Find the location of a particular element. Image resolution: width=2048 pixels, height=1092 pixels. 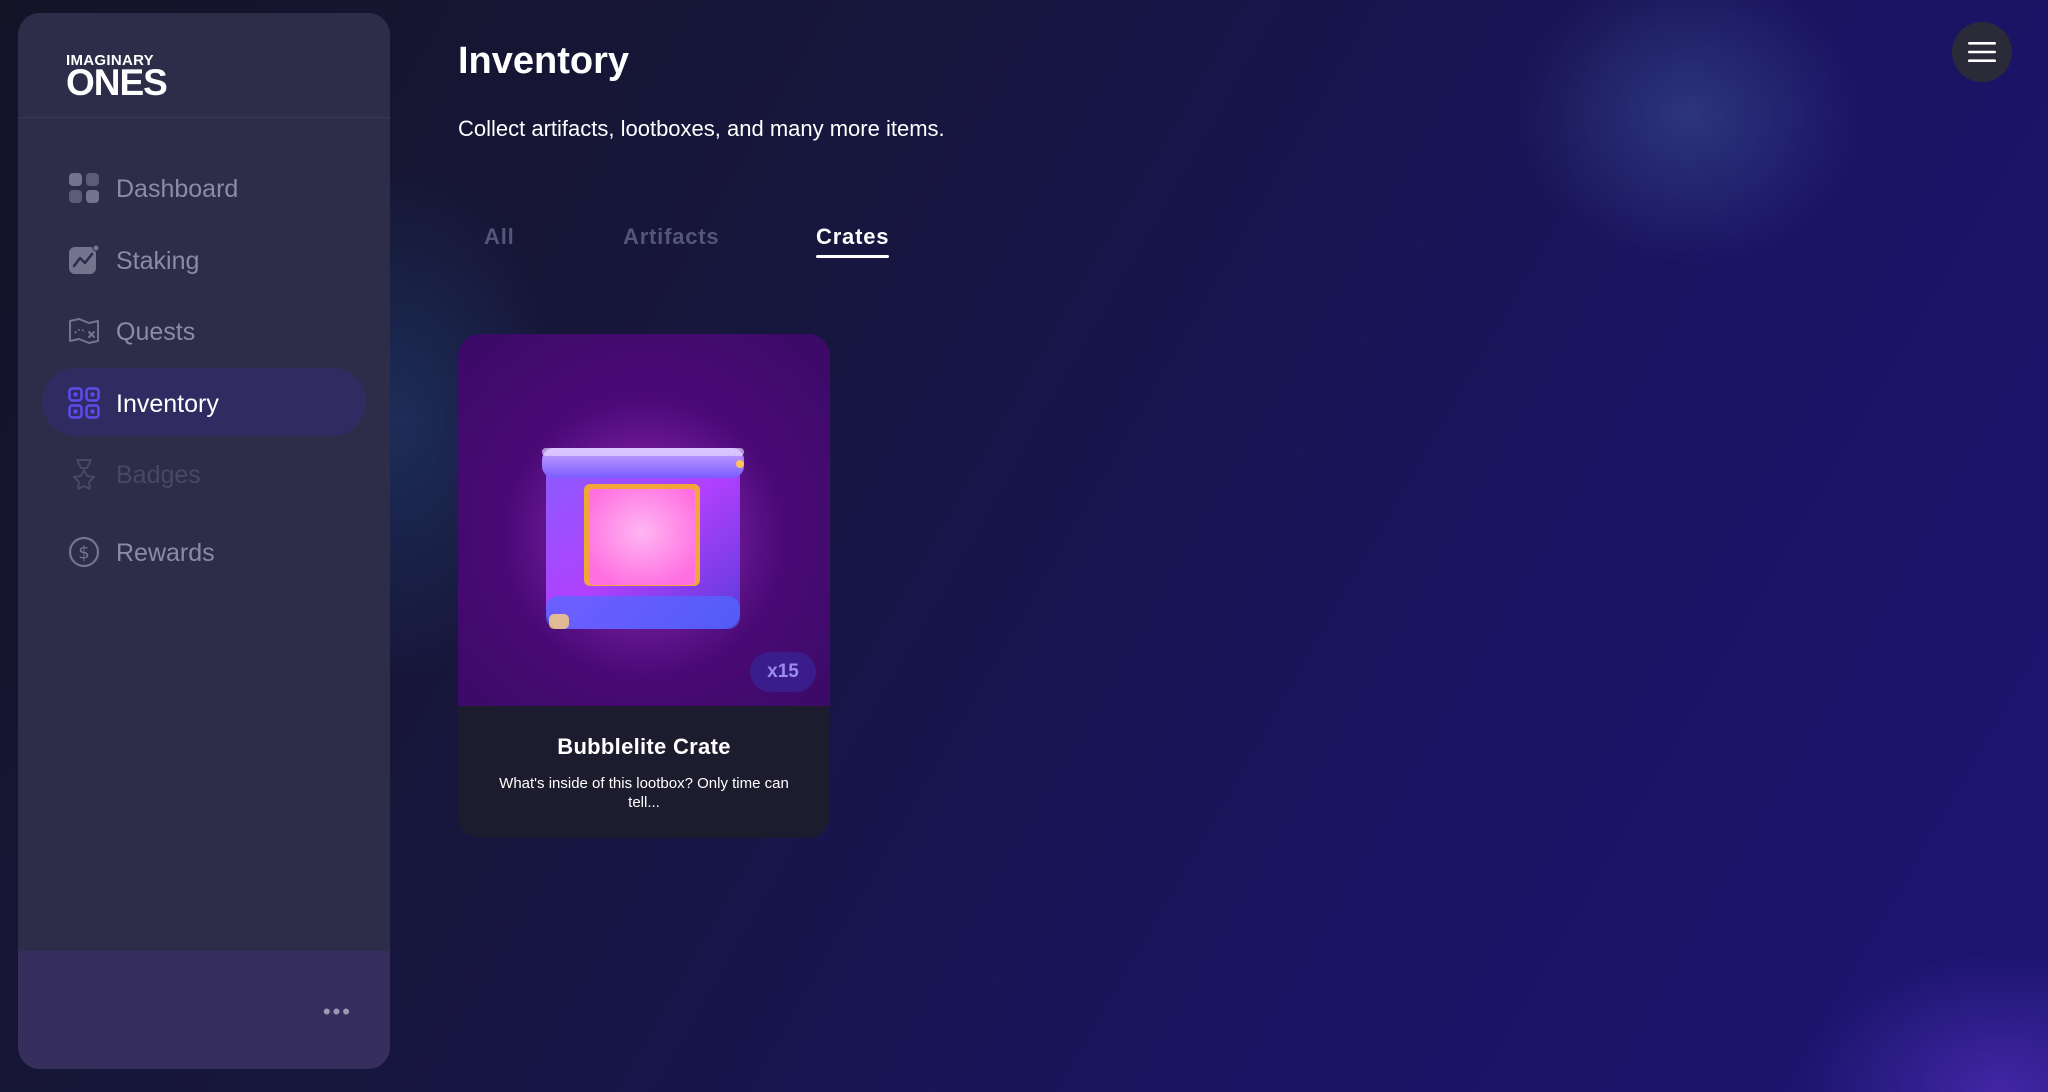

sidebar-item-label: Inventory is located at coordinates (167, 403).